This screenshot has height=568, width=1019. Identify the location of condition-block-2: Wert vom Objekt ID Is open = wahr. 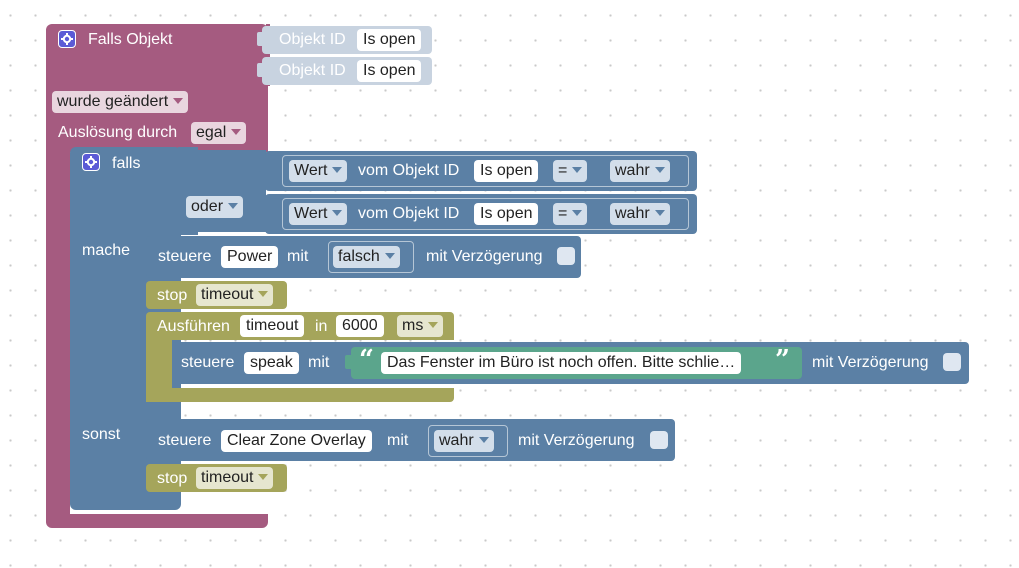
(481, 214).